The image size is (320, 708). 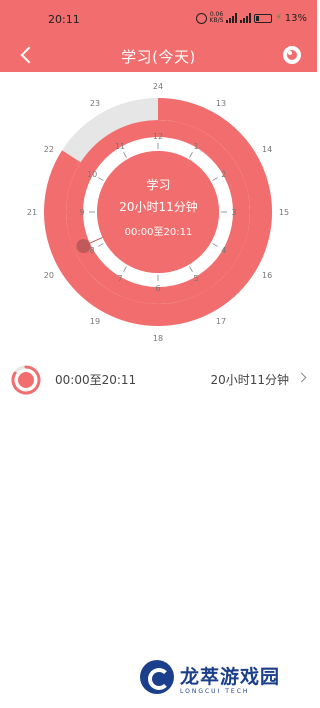 I want to click on record-progress-icon, so click(x=26, y=380).